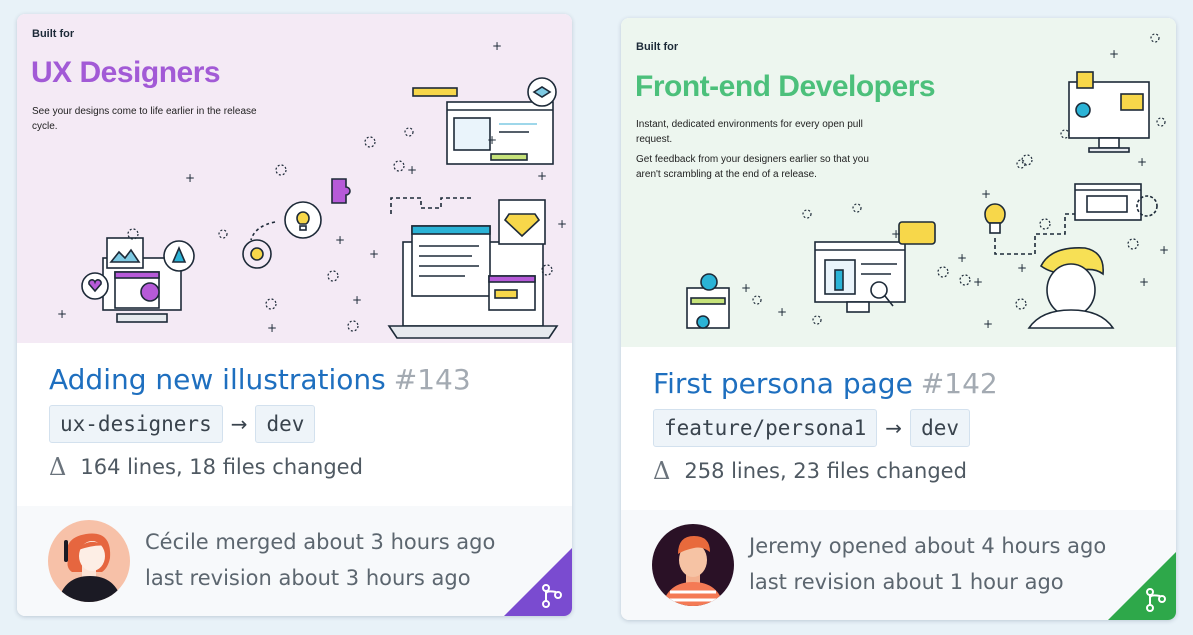 This screenshot has width=1193, height=635. Describe the element at coordinates (928, 546) in the screenshot. I see `activity-event: Jeremy opened about 4 hours ago` at that location.